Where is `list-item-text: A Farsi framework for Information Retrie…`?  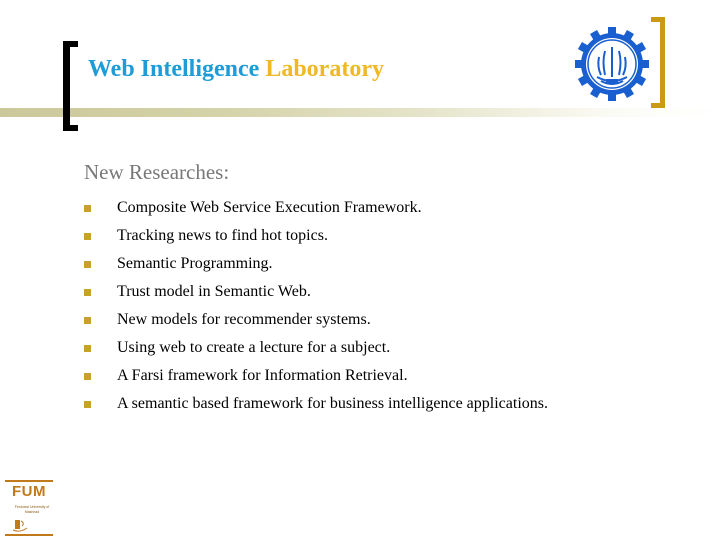
list-item-text: A Farsi framework for Information Retrie… is located at coordinates (262, 375).